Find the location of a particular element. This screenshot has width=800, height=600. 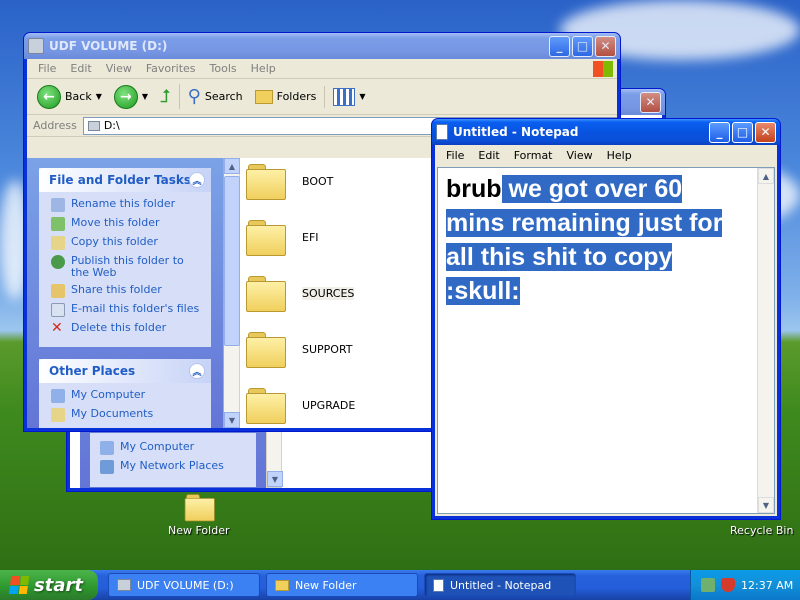

menu-format: Format is located at coordinates (533, 155).